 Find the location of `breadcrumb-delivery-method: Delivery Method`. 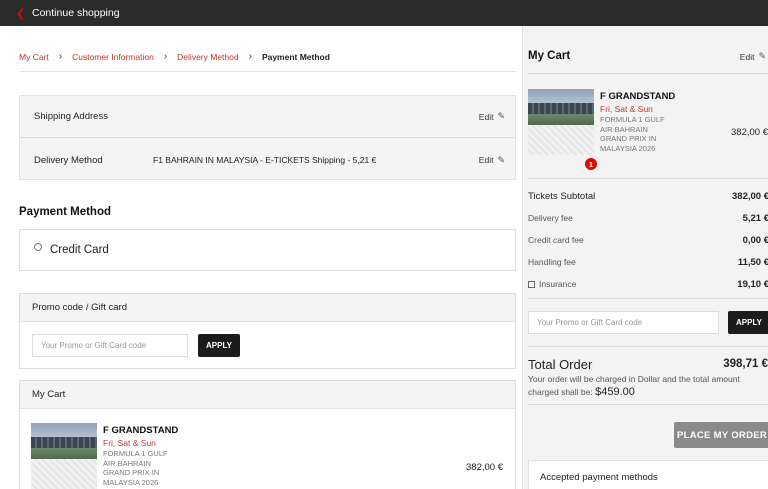

breadcrumb-delivery-method: Delivery Method is located at coordinates (207, 57).